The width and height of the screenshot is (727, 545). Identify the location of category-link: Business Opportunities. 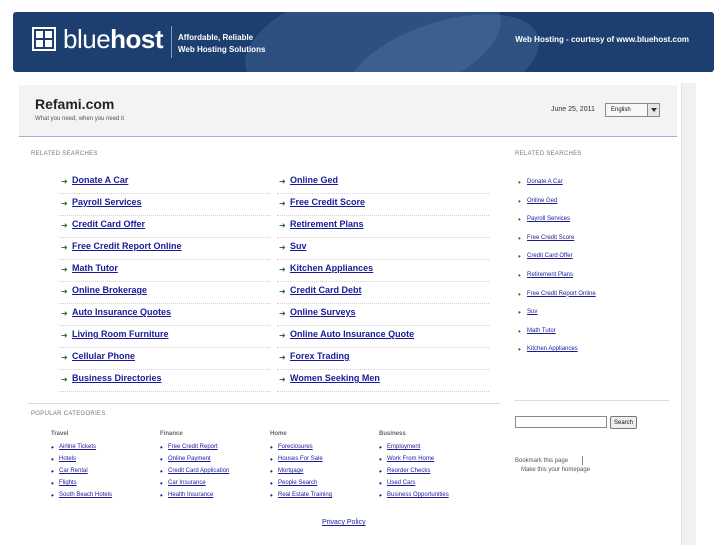
(414, 495).